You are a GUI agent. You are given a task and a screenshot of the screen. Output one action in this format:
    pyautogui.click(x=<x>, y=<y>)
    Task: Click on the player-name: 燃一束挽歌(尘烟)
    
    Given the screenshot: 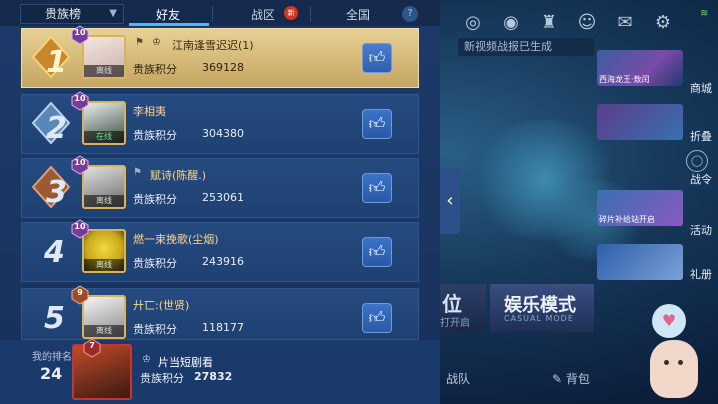 What is the action you would take?
    pyautogui.click(x=176, y=239)
    